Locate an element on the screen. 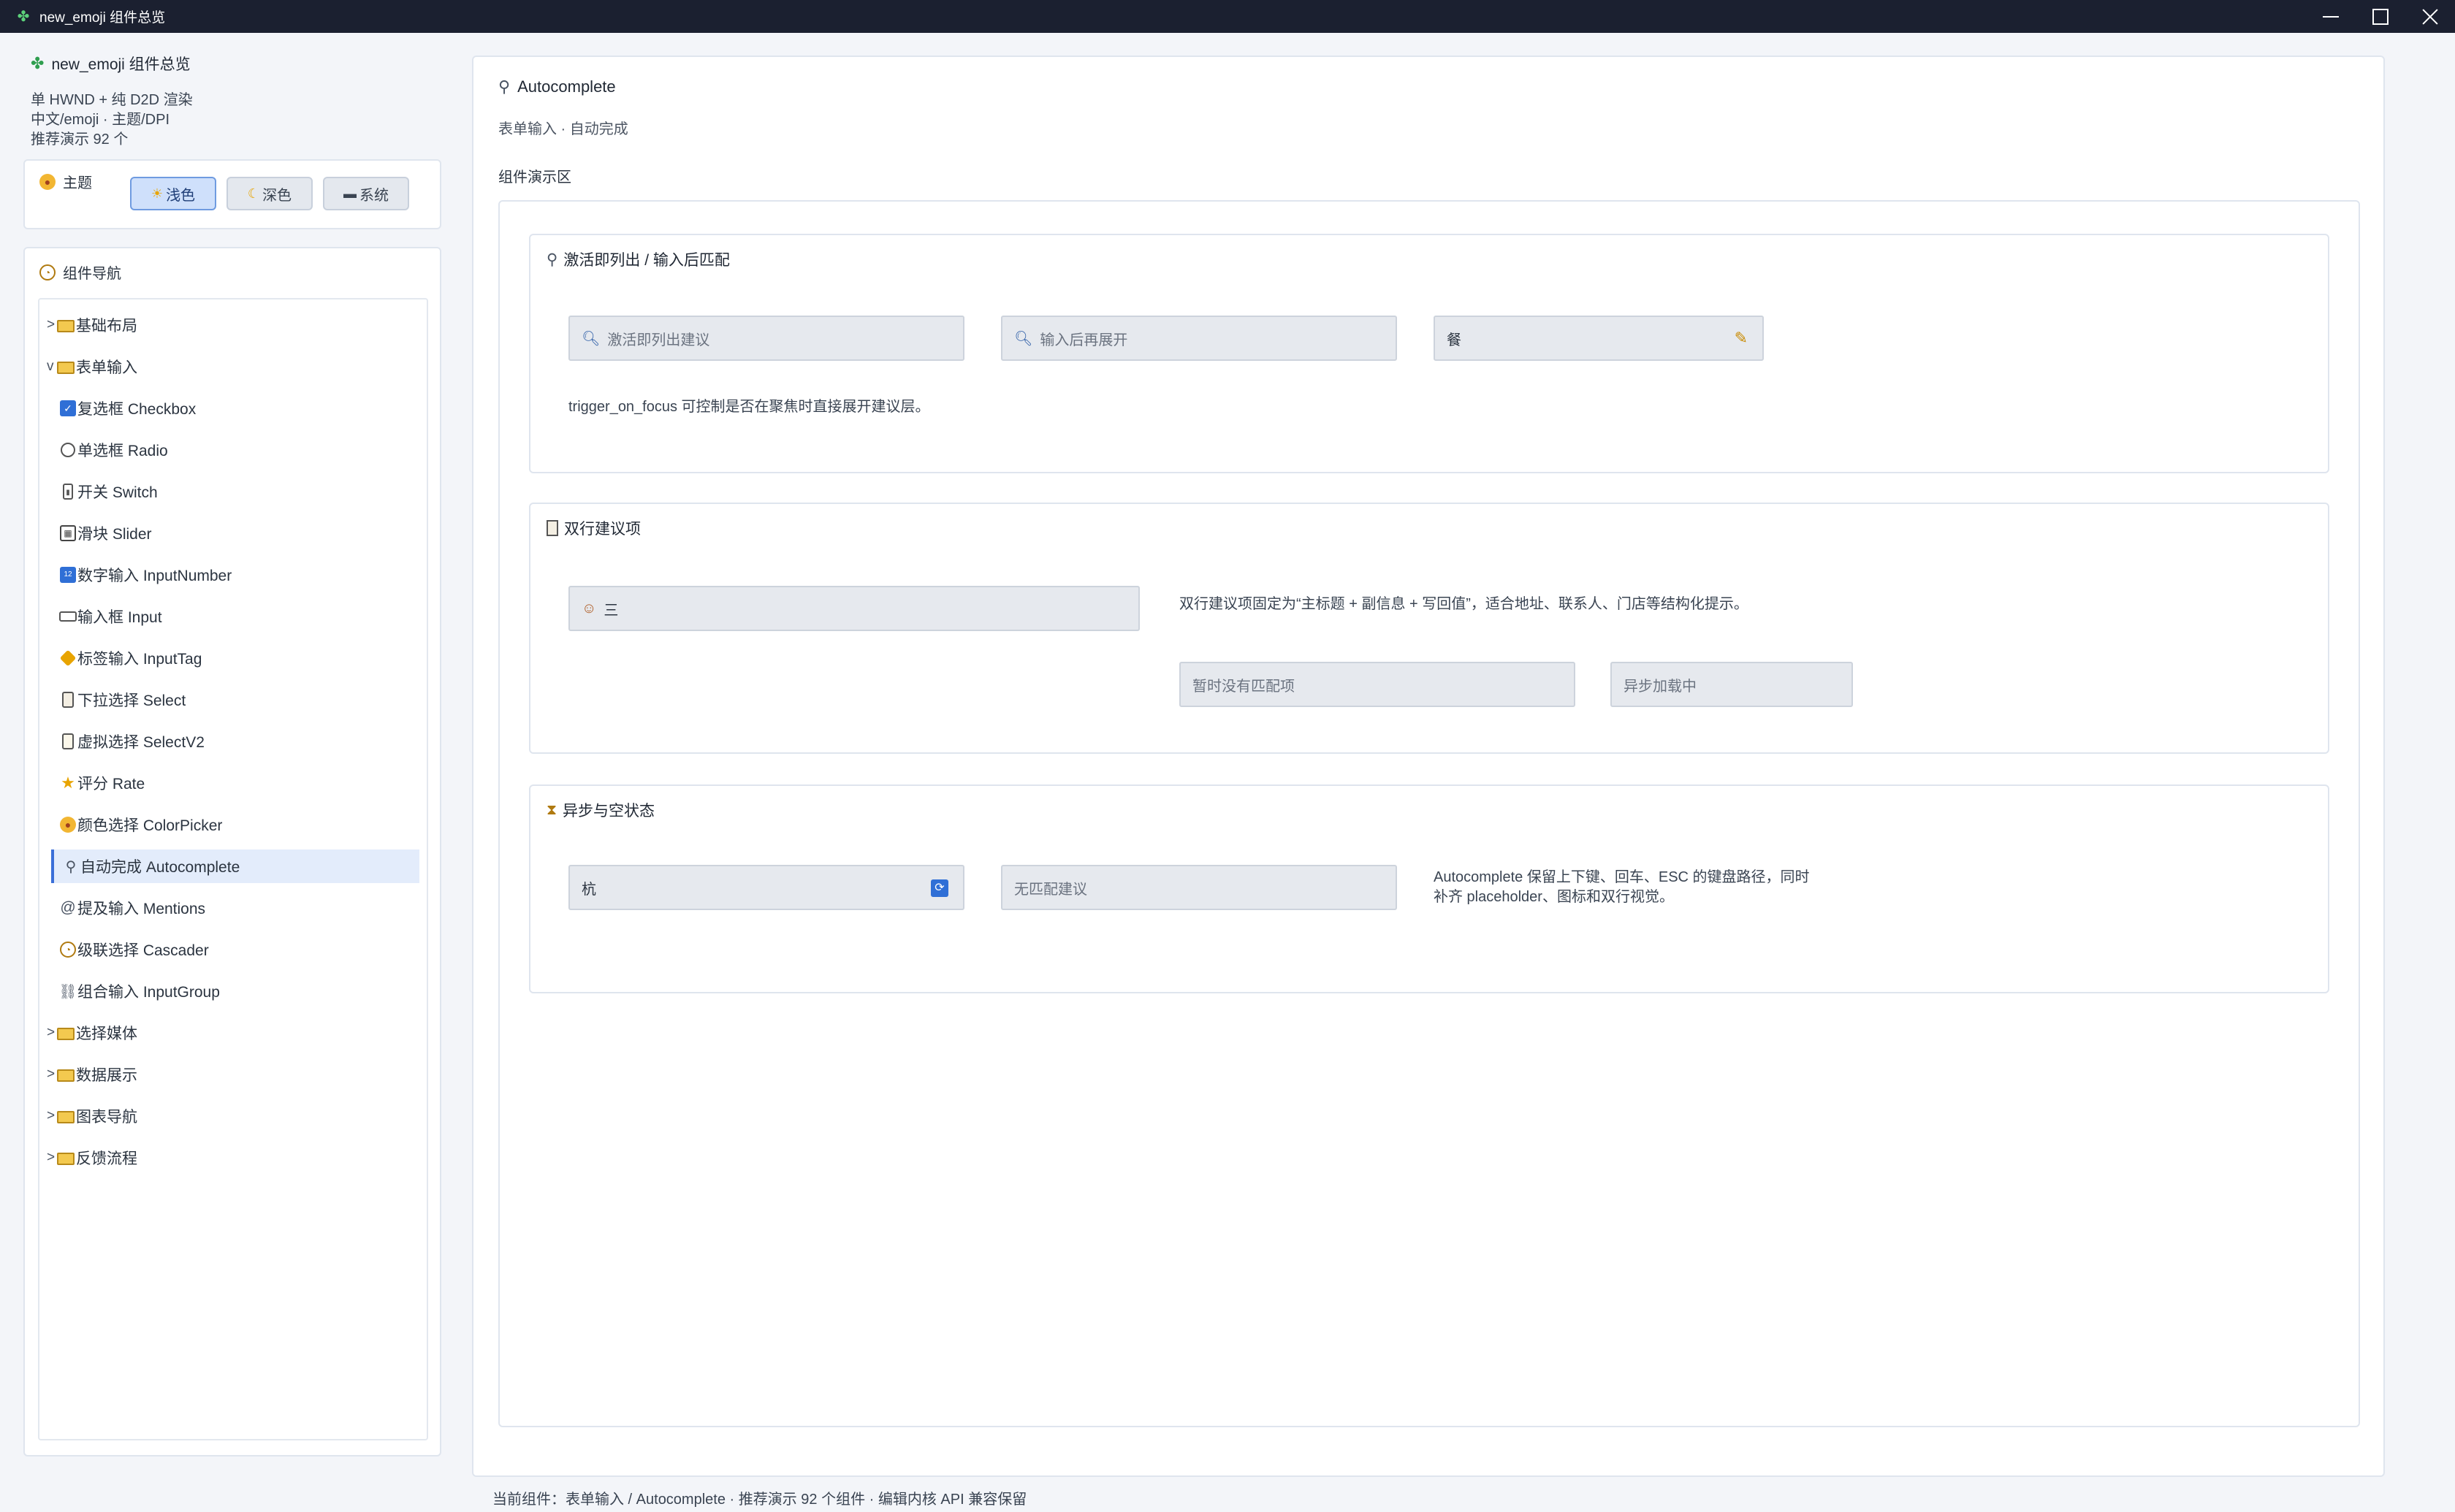  nav-item-label: 级联选择 Cascader is located at coordinates (143, 950).